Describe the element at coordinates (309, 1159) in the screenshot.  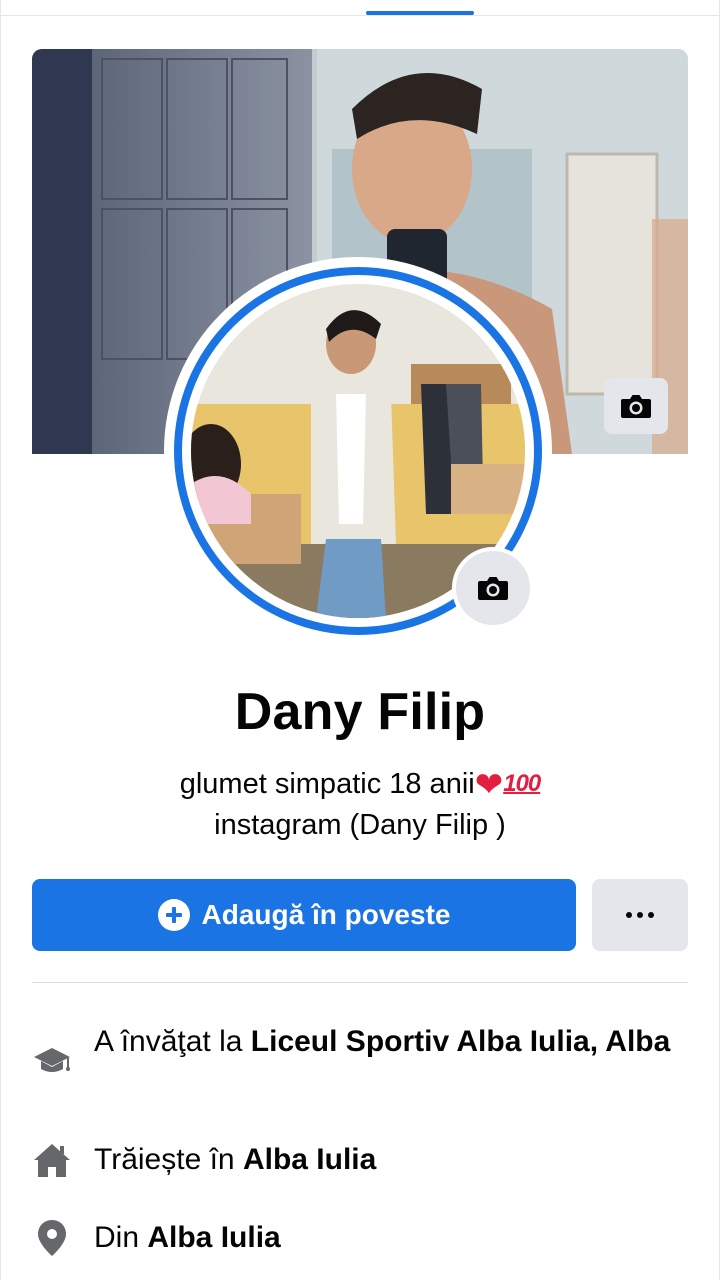
I see `lives-in-place-link: Alba Iulia` at that location.